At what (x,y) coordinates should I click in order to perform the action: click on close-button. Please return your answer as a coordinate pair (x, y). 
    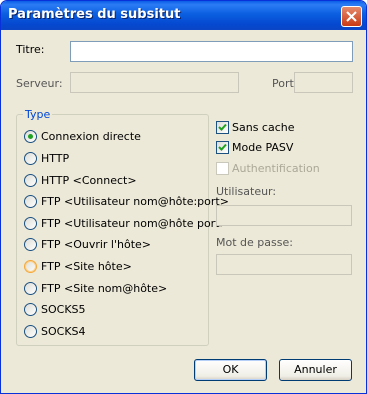
    Looking at the image, I should click on (351, 16).